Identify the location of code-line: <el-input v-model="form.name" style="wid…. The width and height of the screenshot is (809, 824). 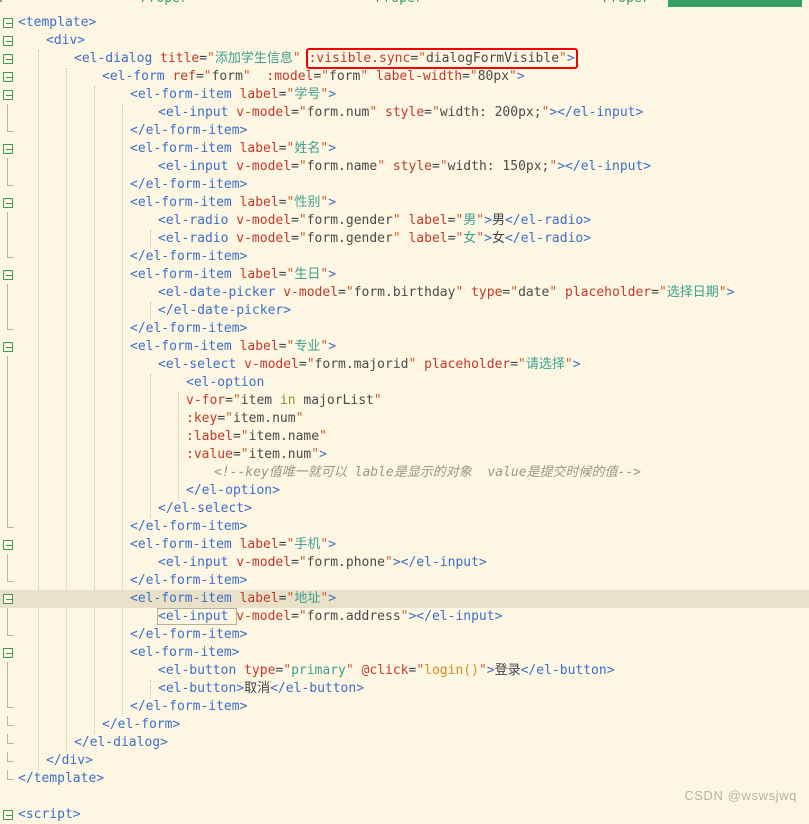
(404, 167).